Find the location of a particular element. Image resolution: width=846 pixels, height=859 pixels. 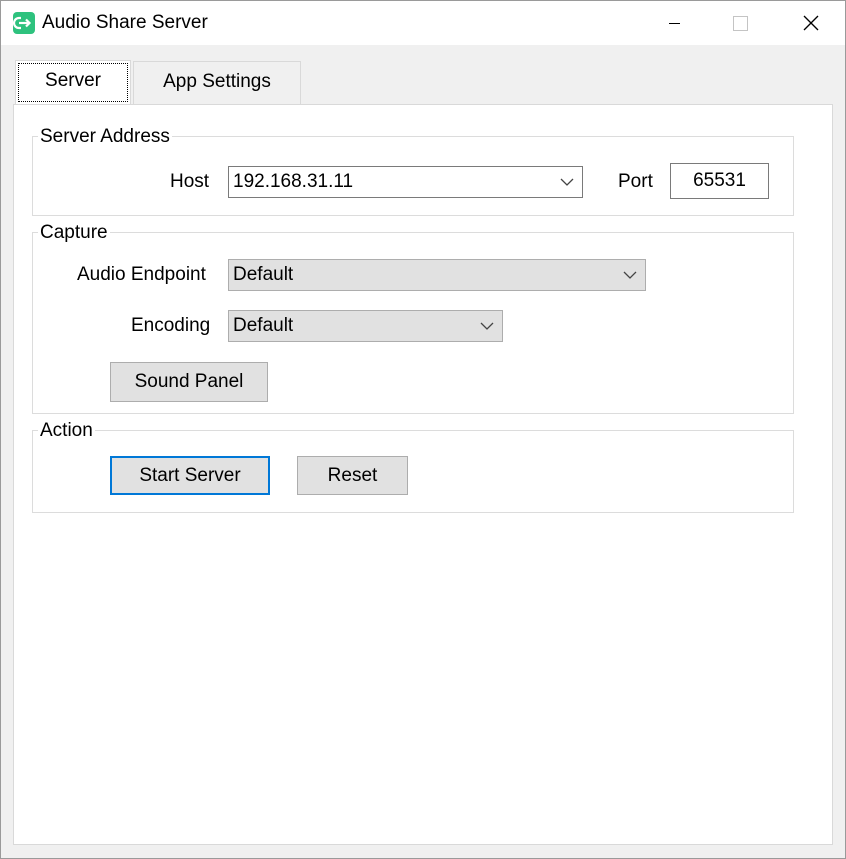

audio-share-icon is located at coordinates (24, 23).